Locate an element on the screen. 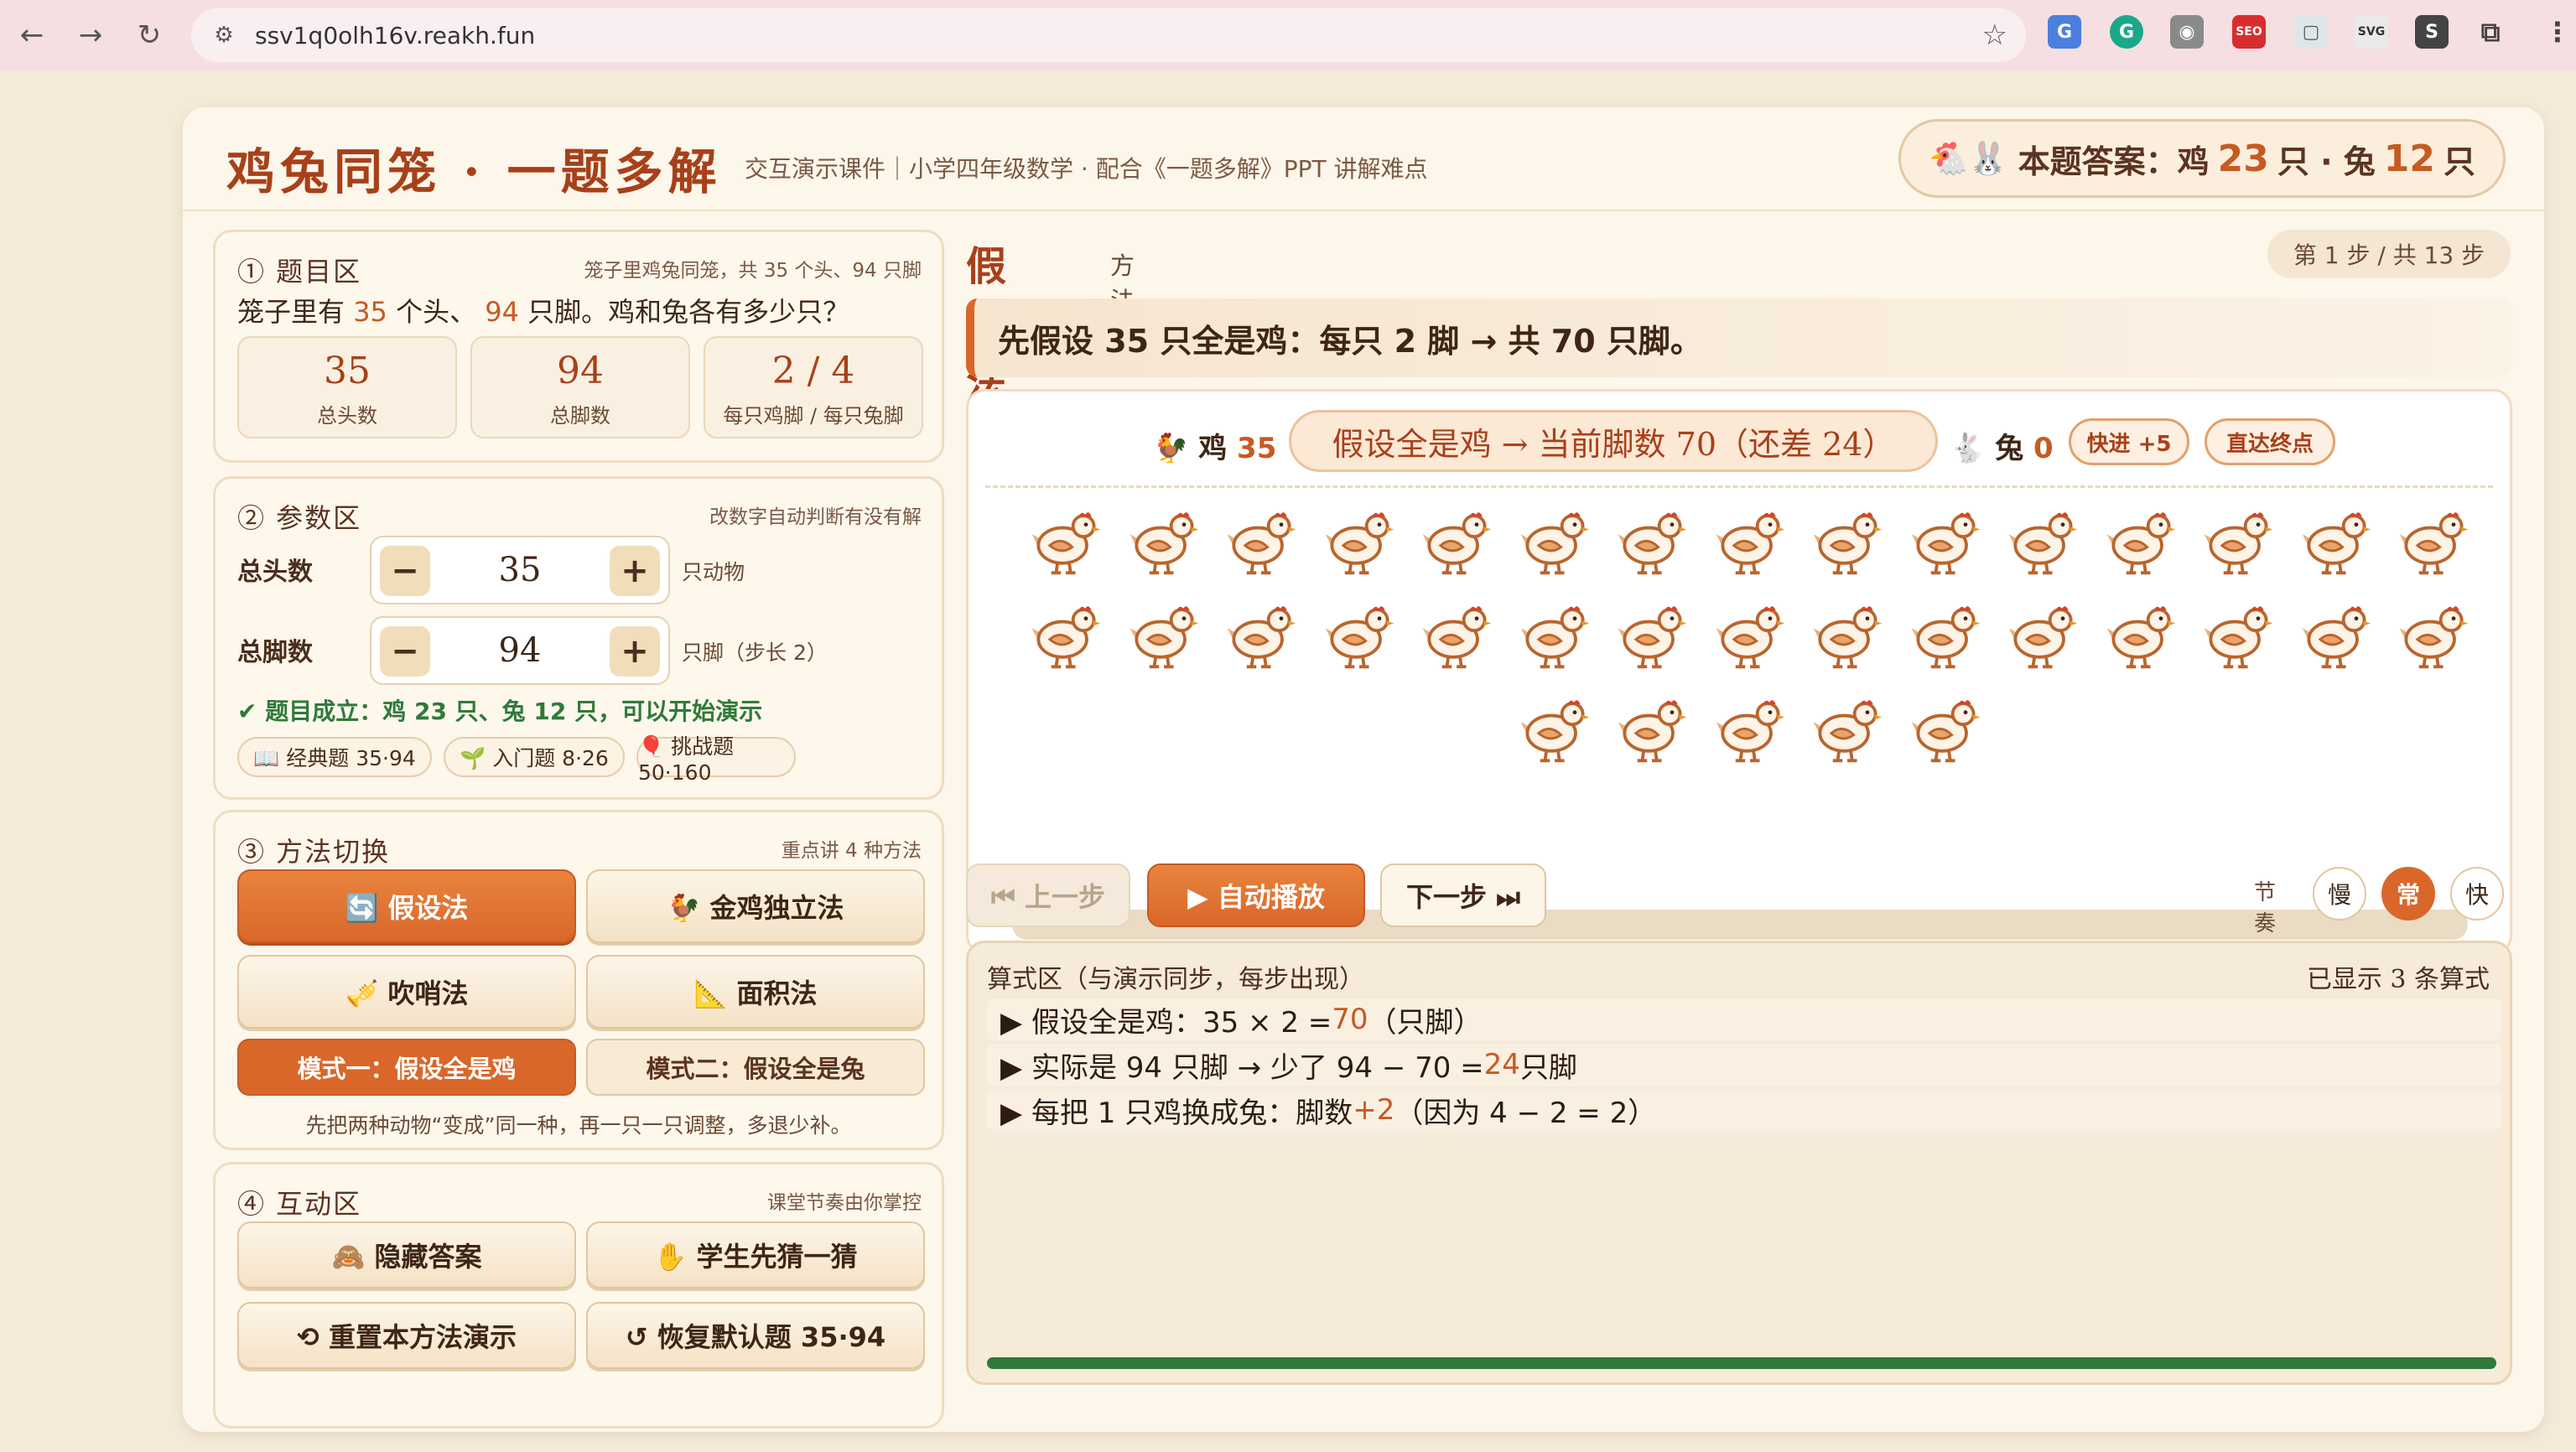  rabbit-small-icon: 🐇 is located at coordinates (1968, 448).